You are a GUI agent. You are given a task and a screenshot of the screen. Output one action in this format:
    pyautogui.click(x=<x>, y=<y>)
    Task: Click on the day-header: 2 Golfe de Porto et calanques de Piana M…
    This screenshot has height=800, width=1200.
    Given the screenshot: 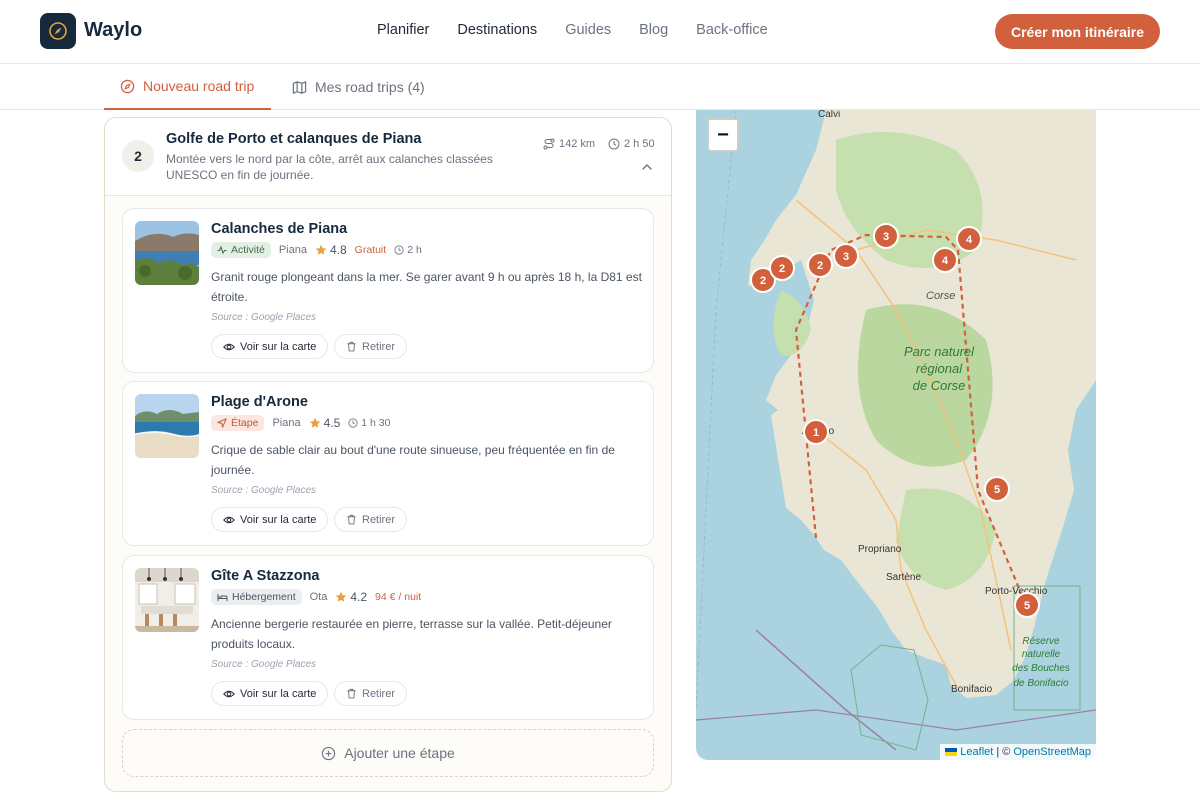 What is the action you would take?
    pyautogui.click(x=388, y=157)
    